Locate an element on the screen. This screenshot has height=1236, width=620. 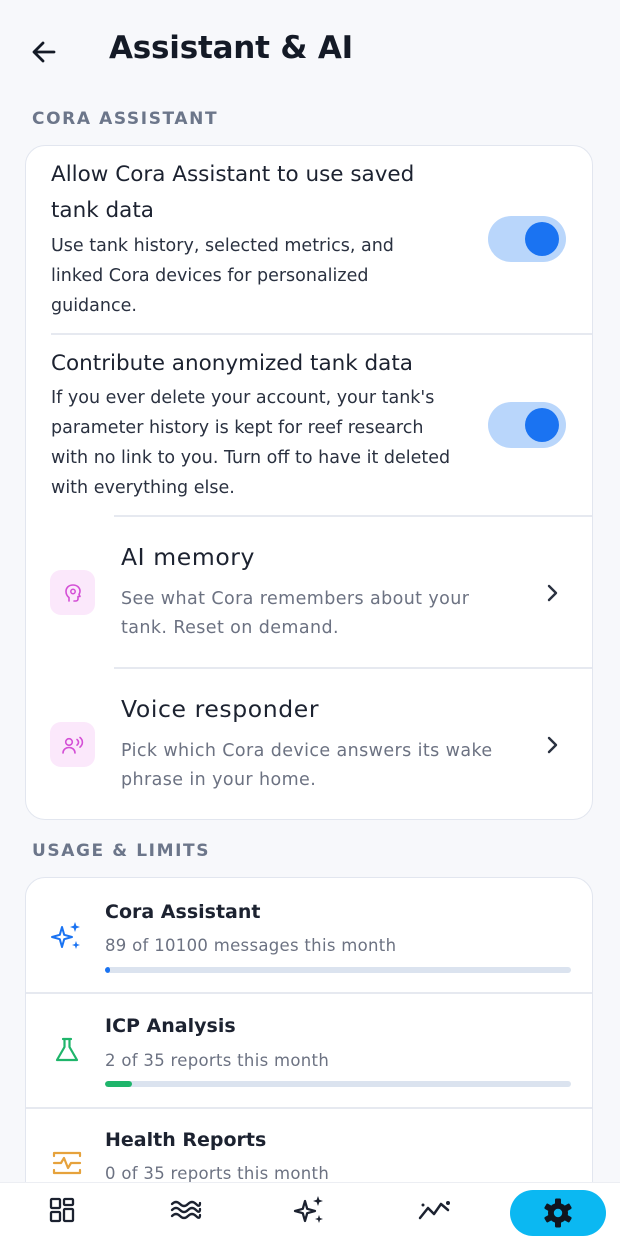
nav-waves is located at coordinates (186, 1210).